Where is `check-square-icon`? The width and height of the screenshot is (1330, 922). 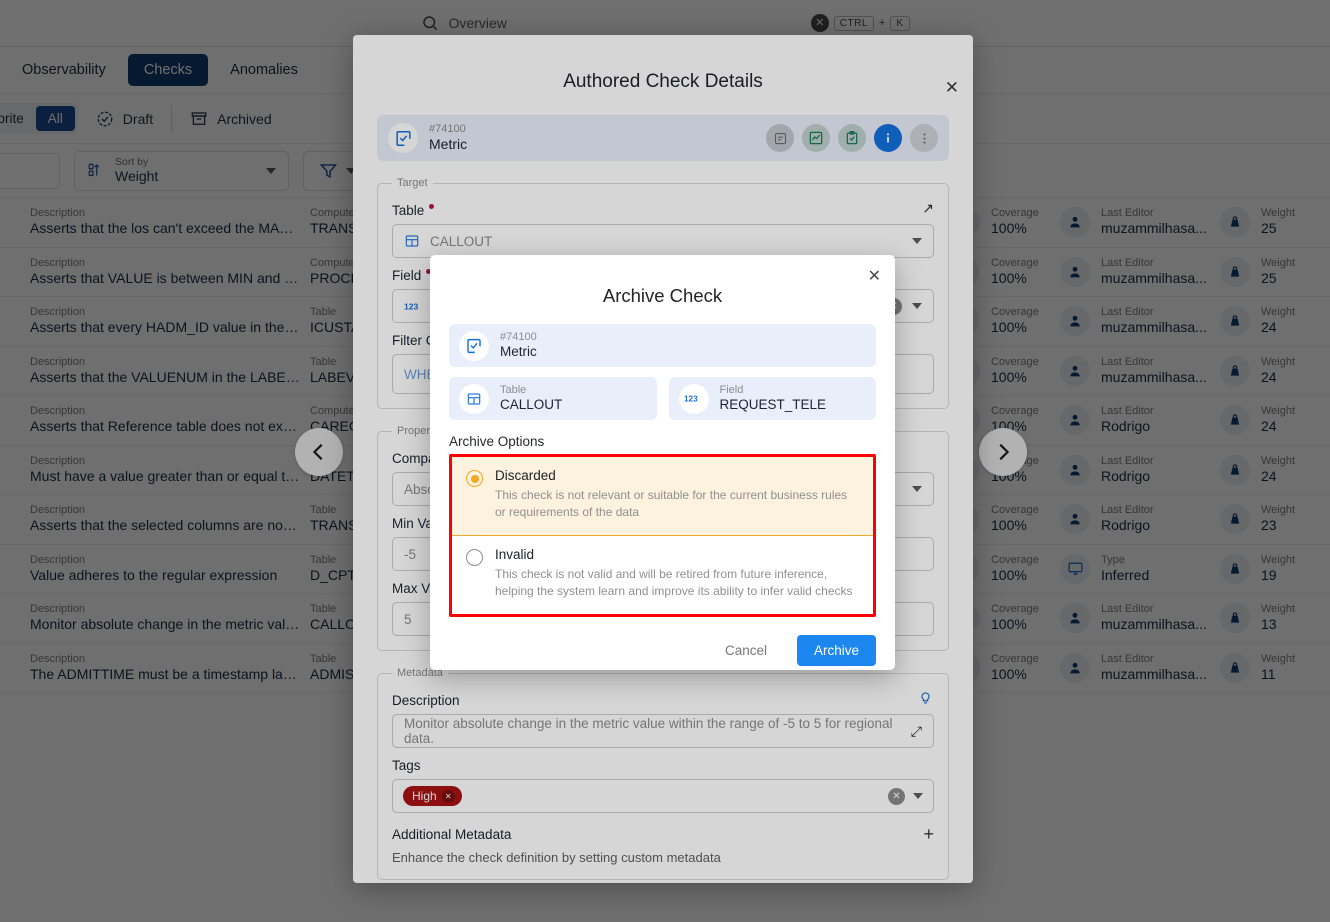
check-square-icon is located at coordinates (474, 345).